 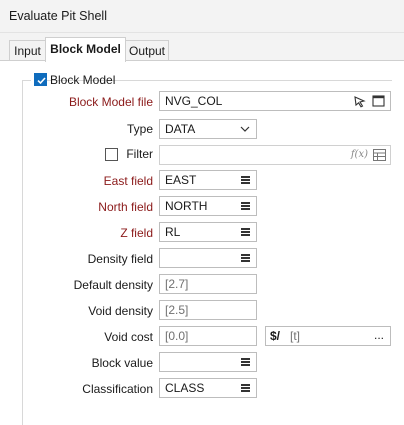 I want to click on density-field-select, so click(x=208, y=258).